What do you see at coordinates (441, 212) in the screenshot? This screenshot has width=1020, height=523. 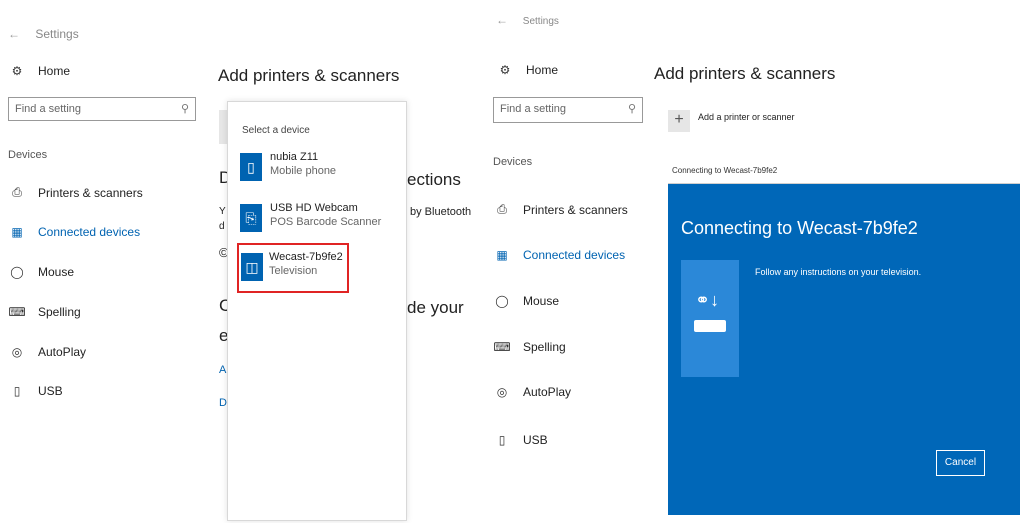 I see `text-fragment-right: by Bluetooth` at bounding box center [441, 212].